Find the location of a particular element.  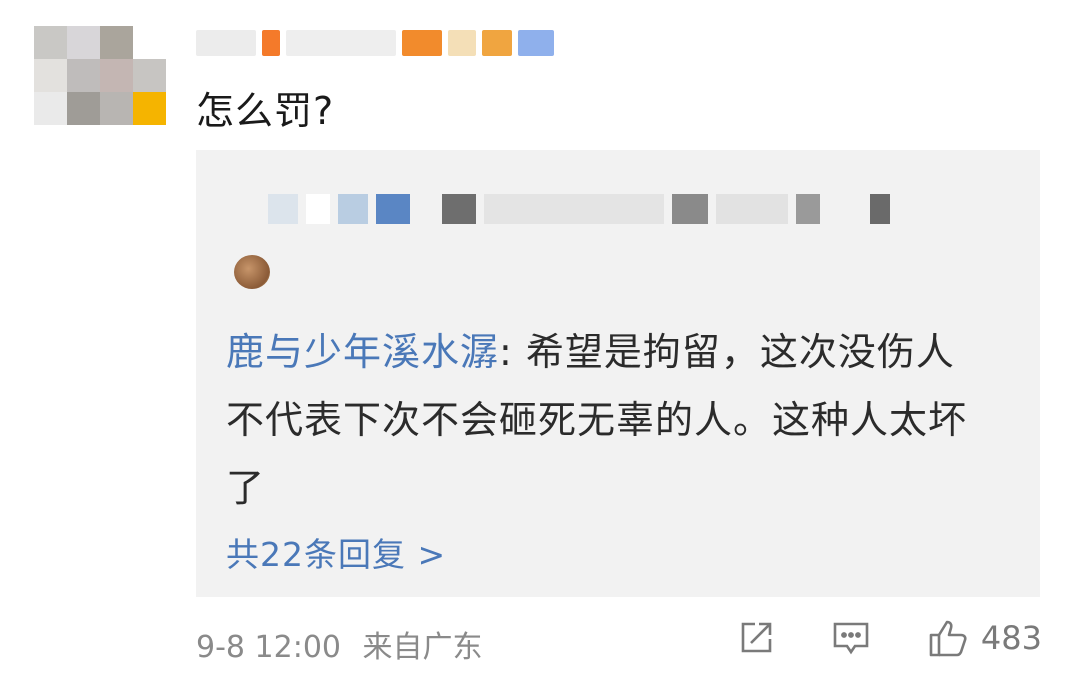

comment-meta: 9-8 12:00 来自广东 is located at coordinates (339, 644).